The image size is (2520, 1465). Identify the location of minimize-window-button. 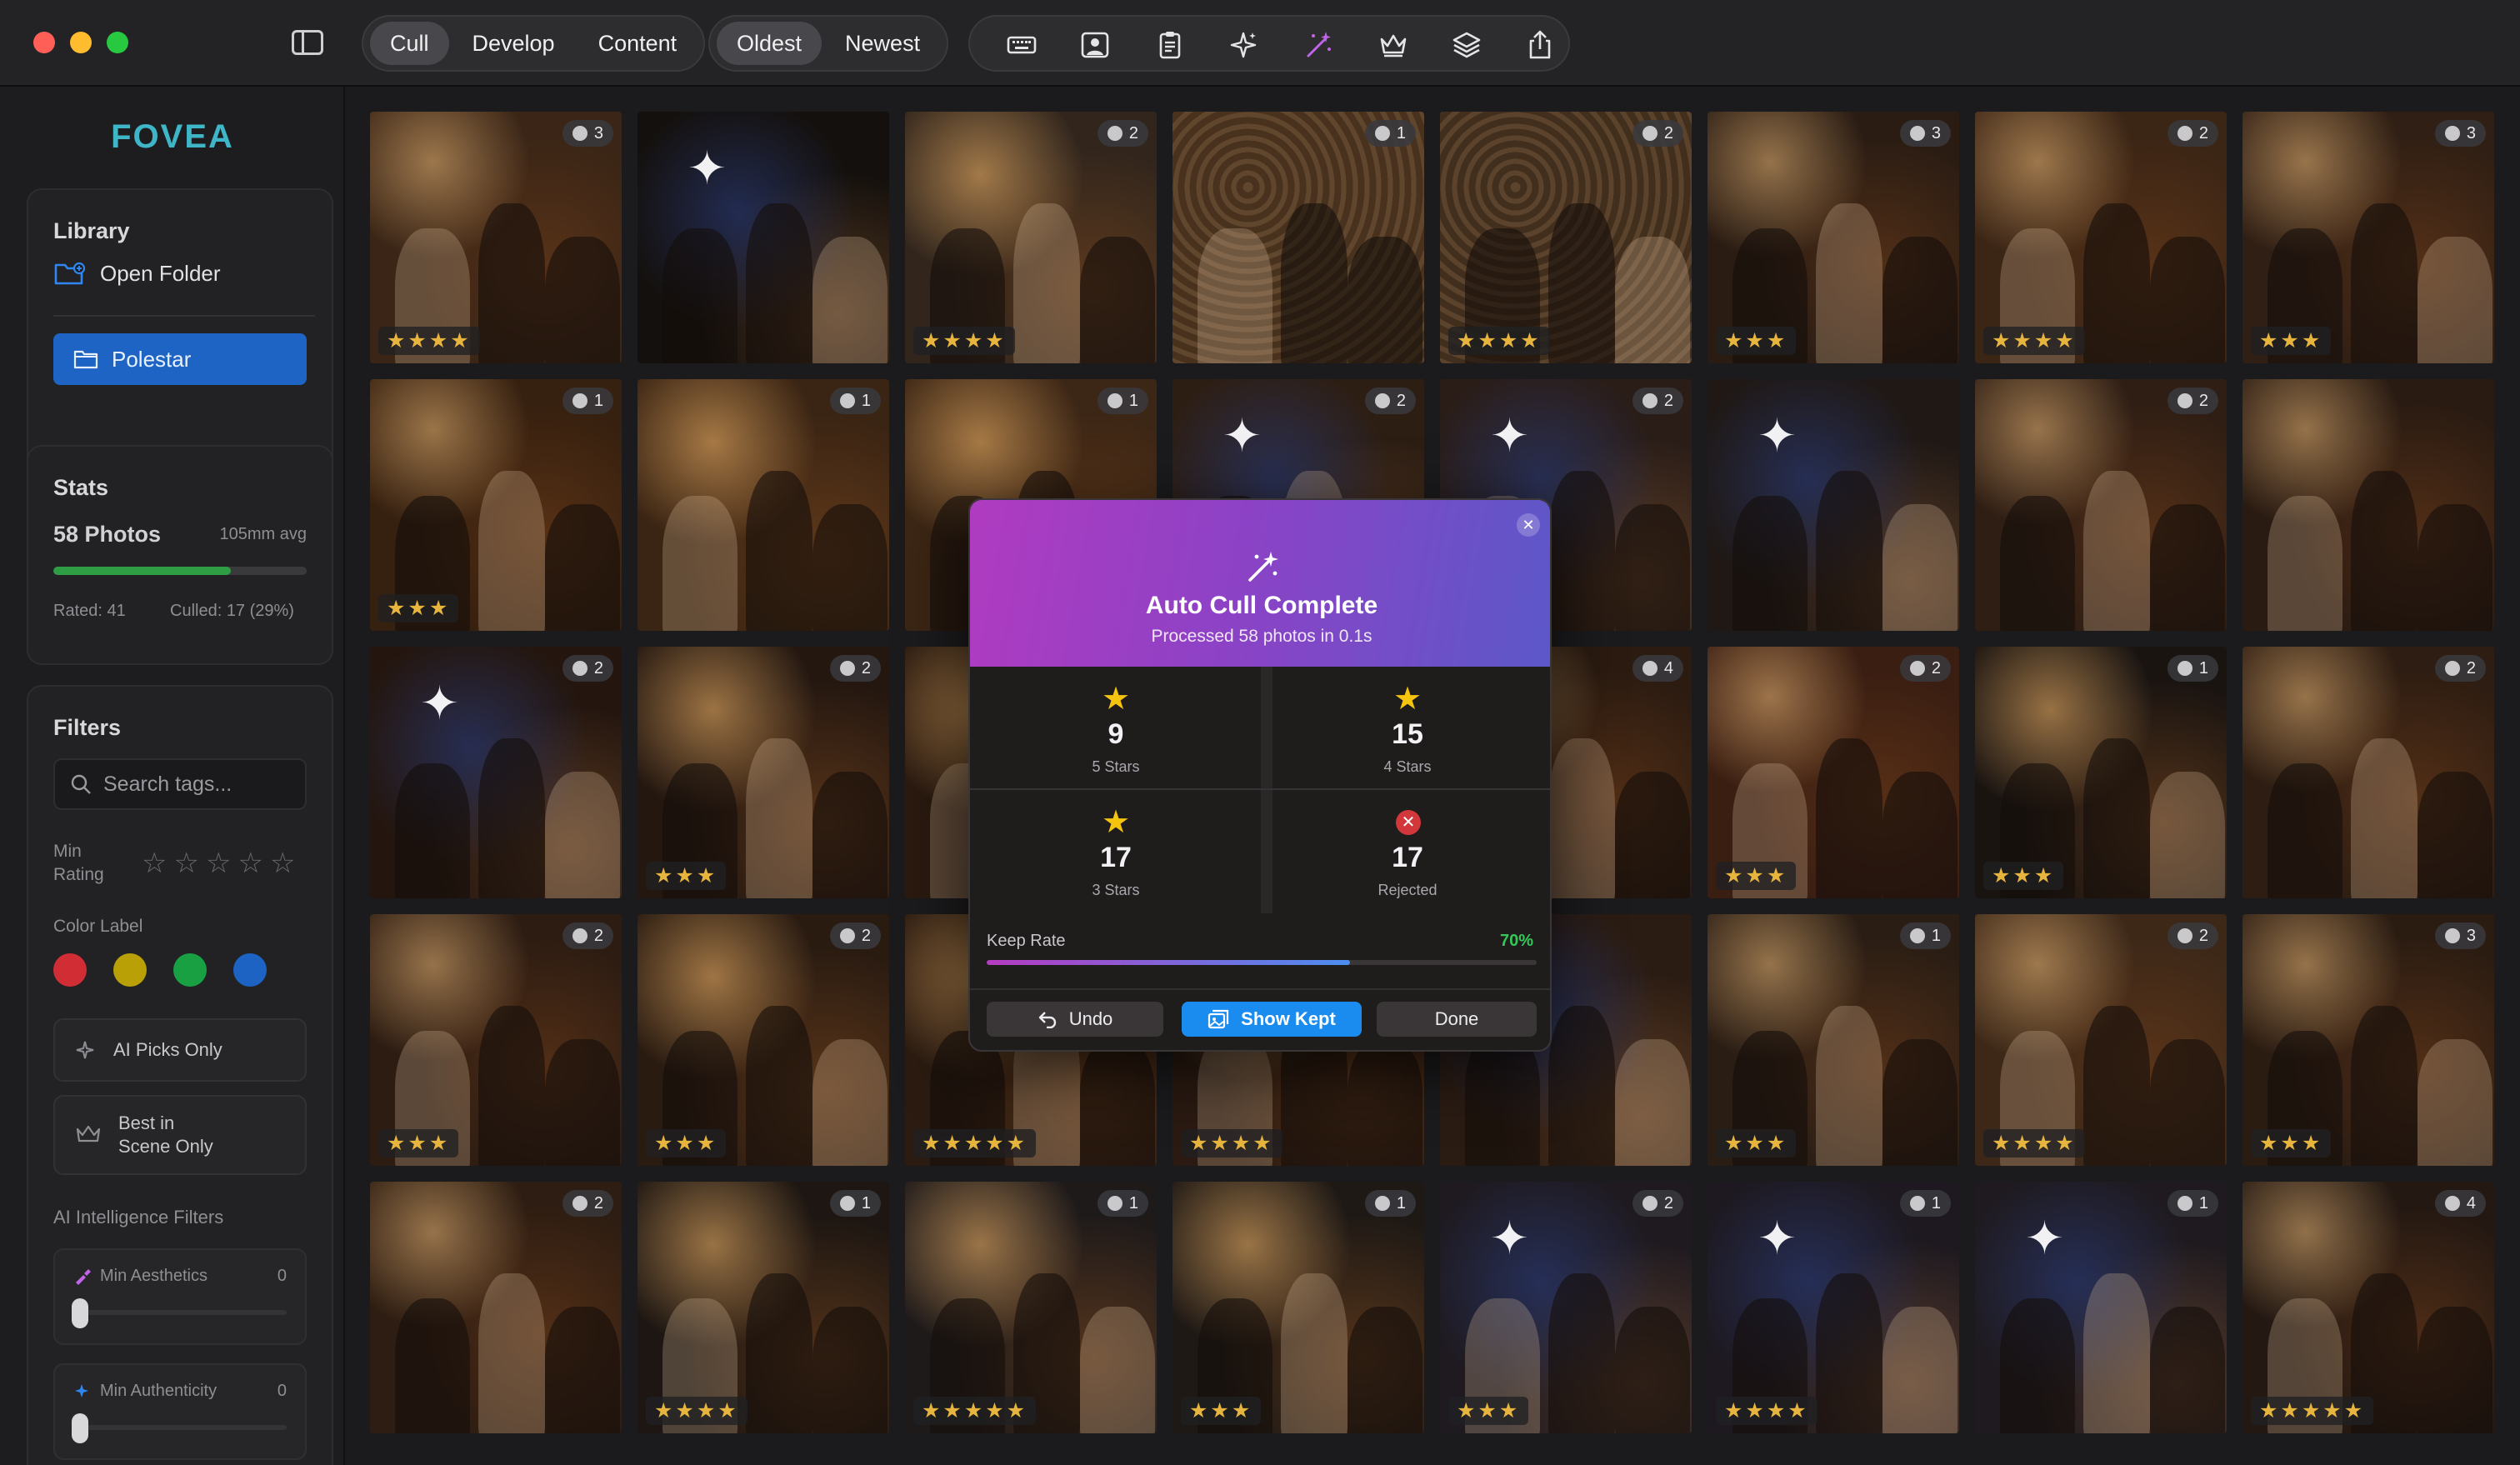
(81, 42).